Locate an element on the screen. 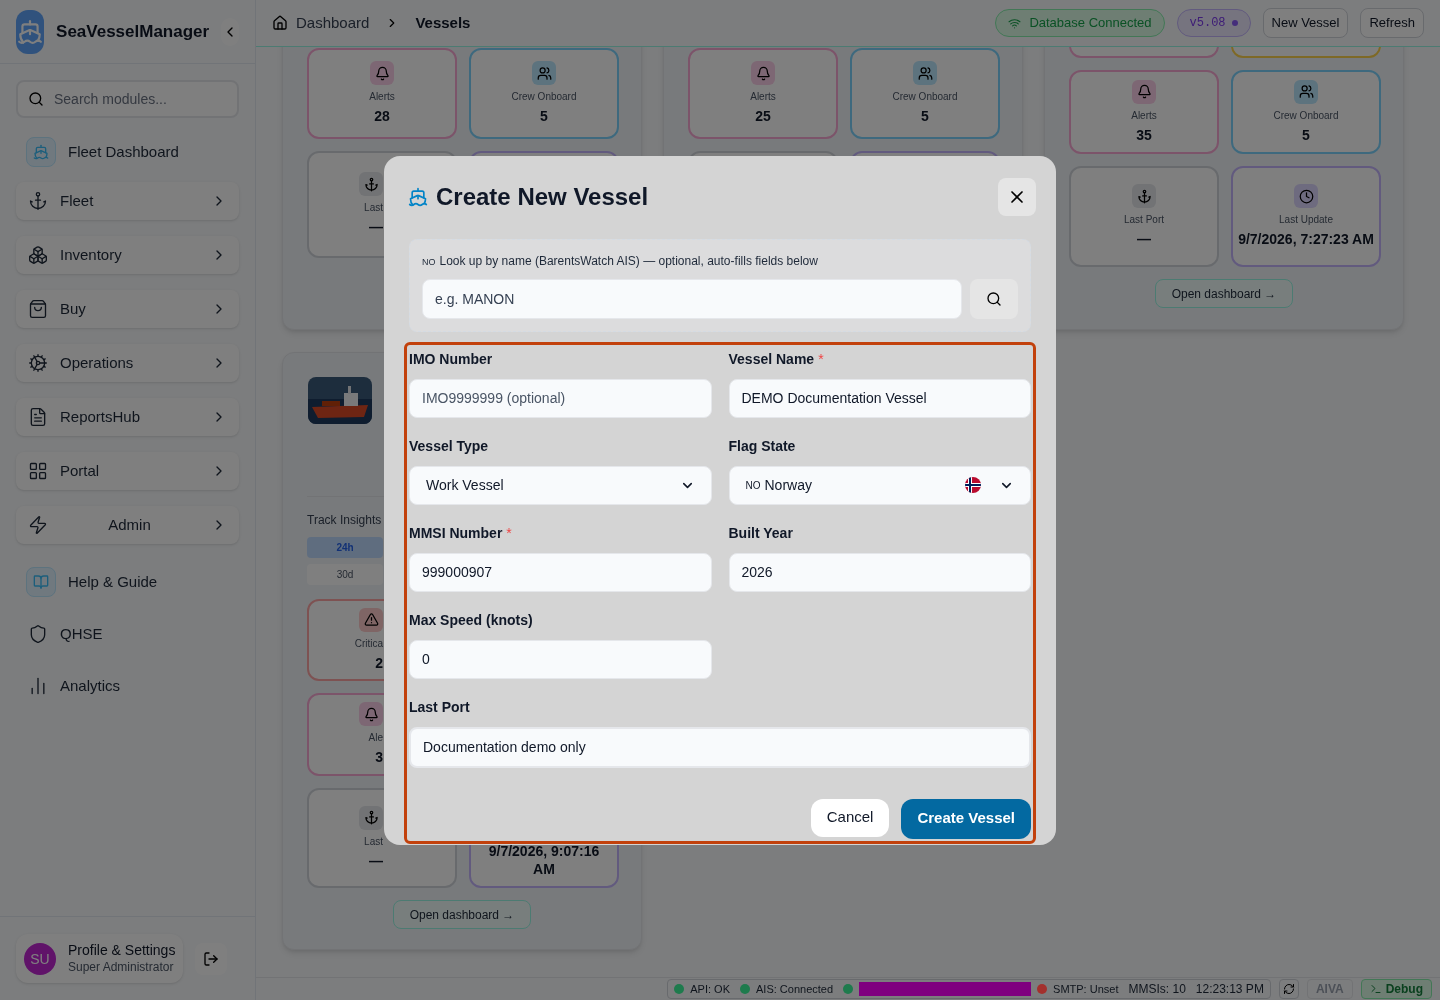 The height and width of the screenshot is (1000, 1440). profile-card: SU Profile & Settings Super Administrator is located at coordinates (100, 958).